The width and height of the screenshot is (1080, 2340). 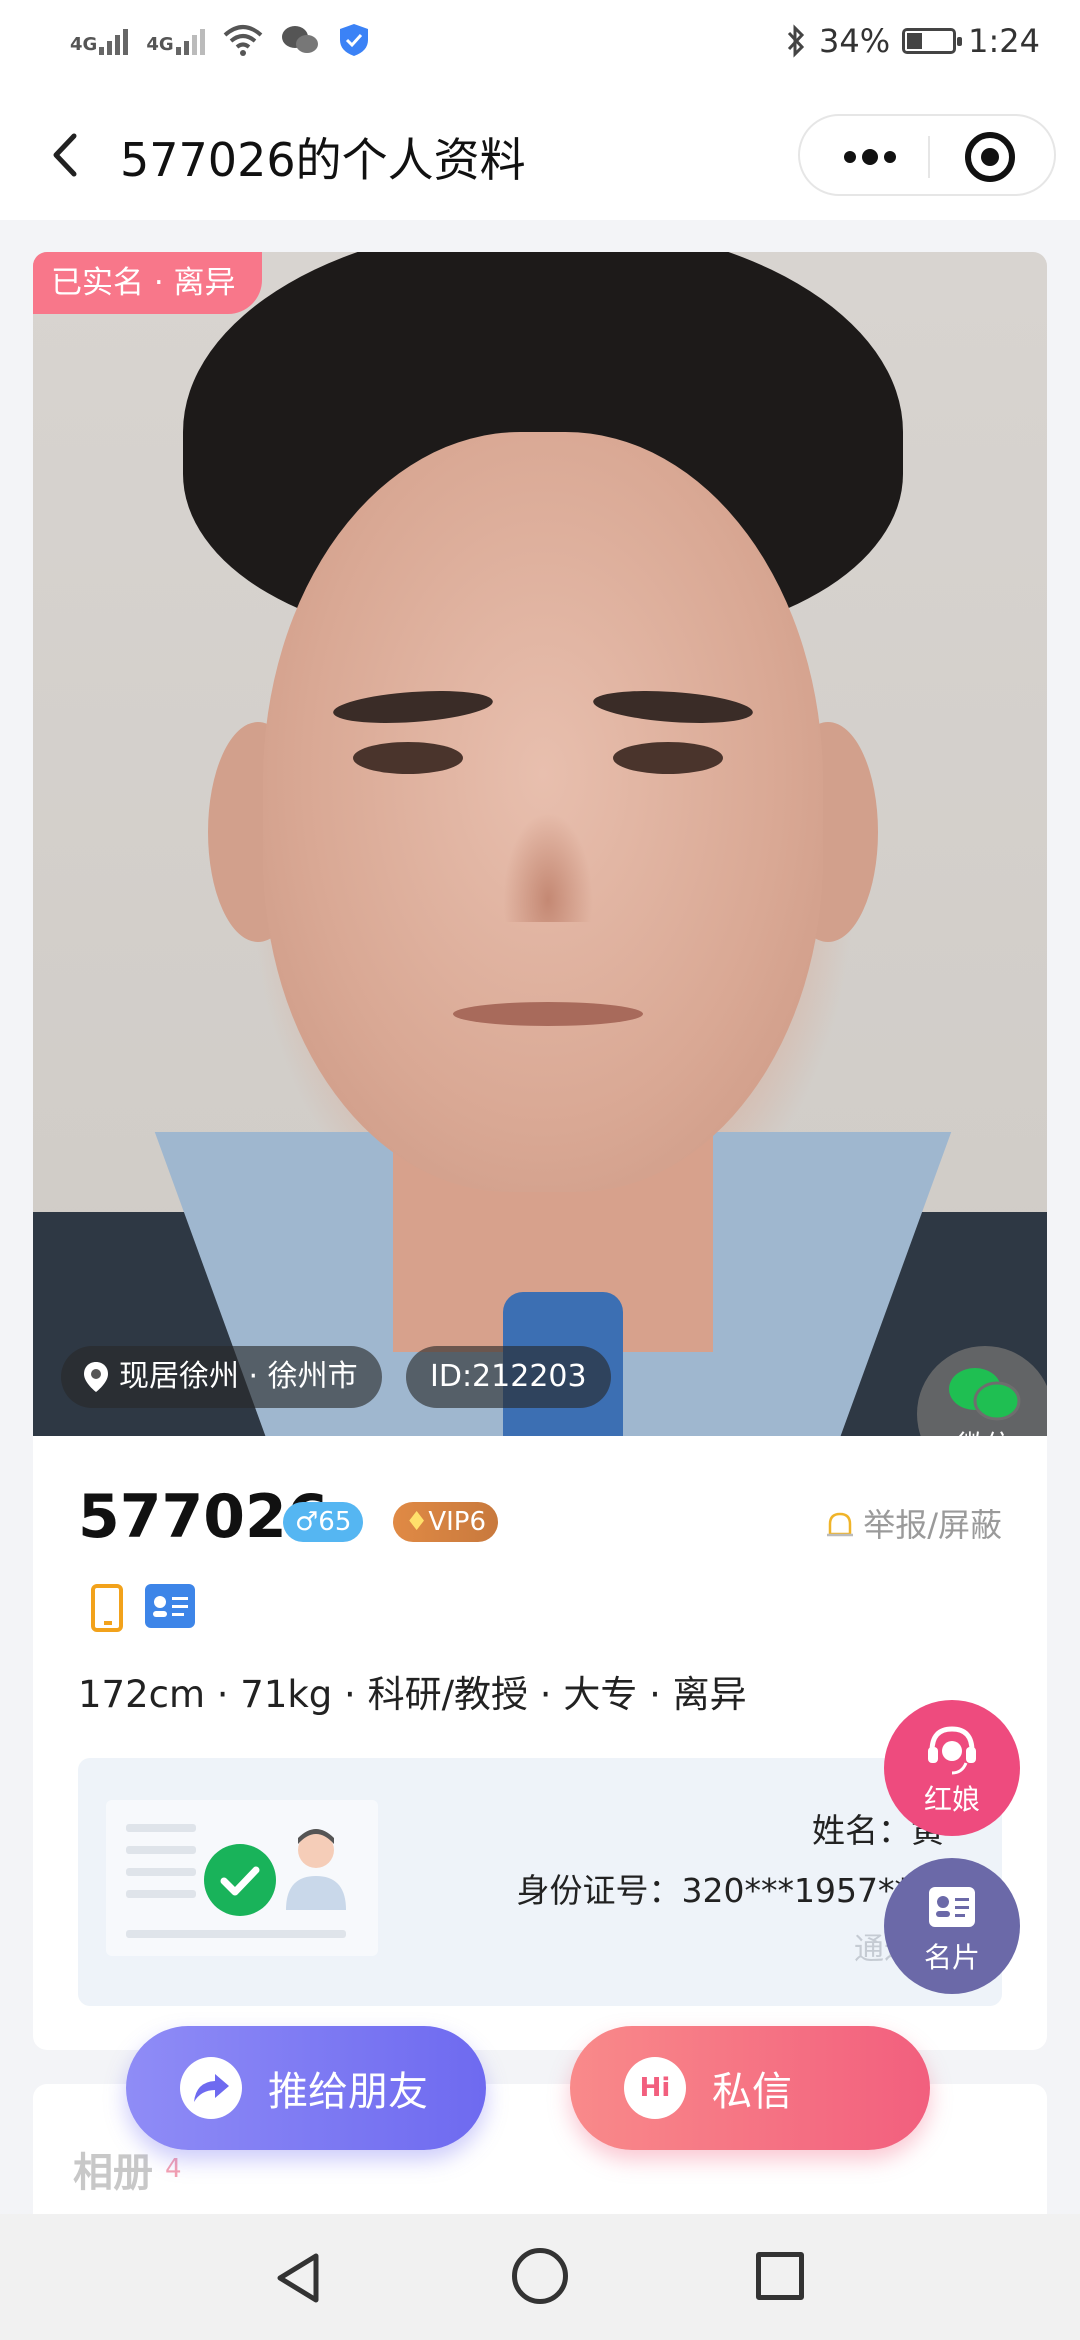 What do you see at coordinates (299, 39) in the screenshot?
I see `wechat-notification-icon` at bounding box center [299, 39].